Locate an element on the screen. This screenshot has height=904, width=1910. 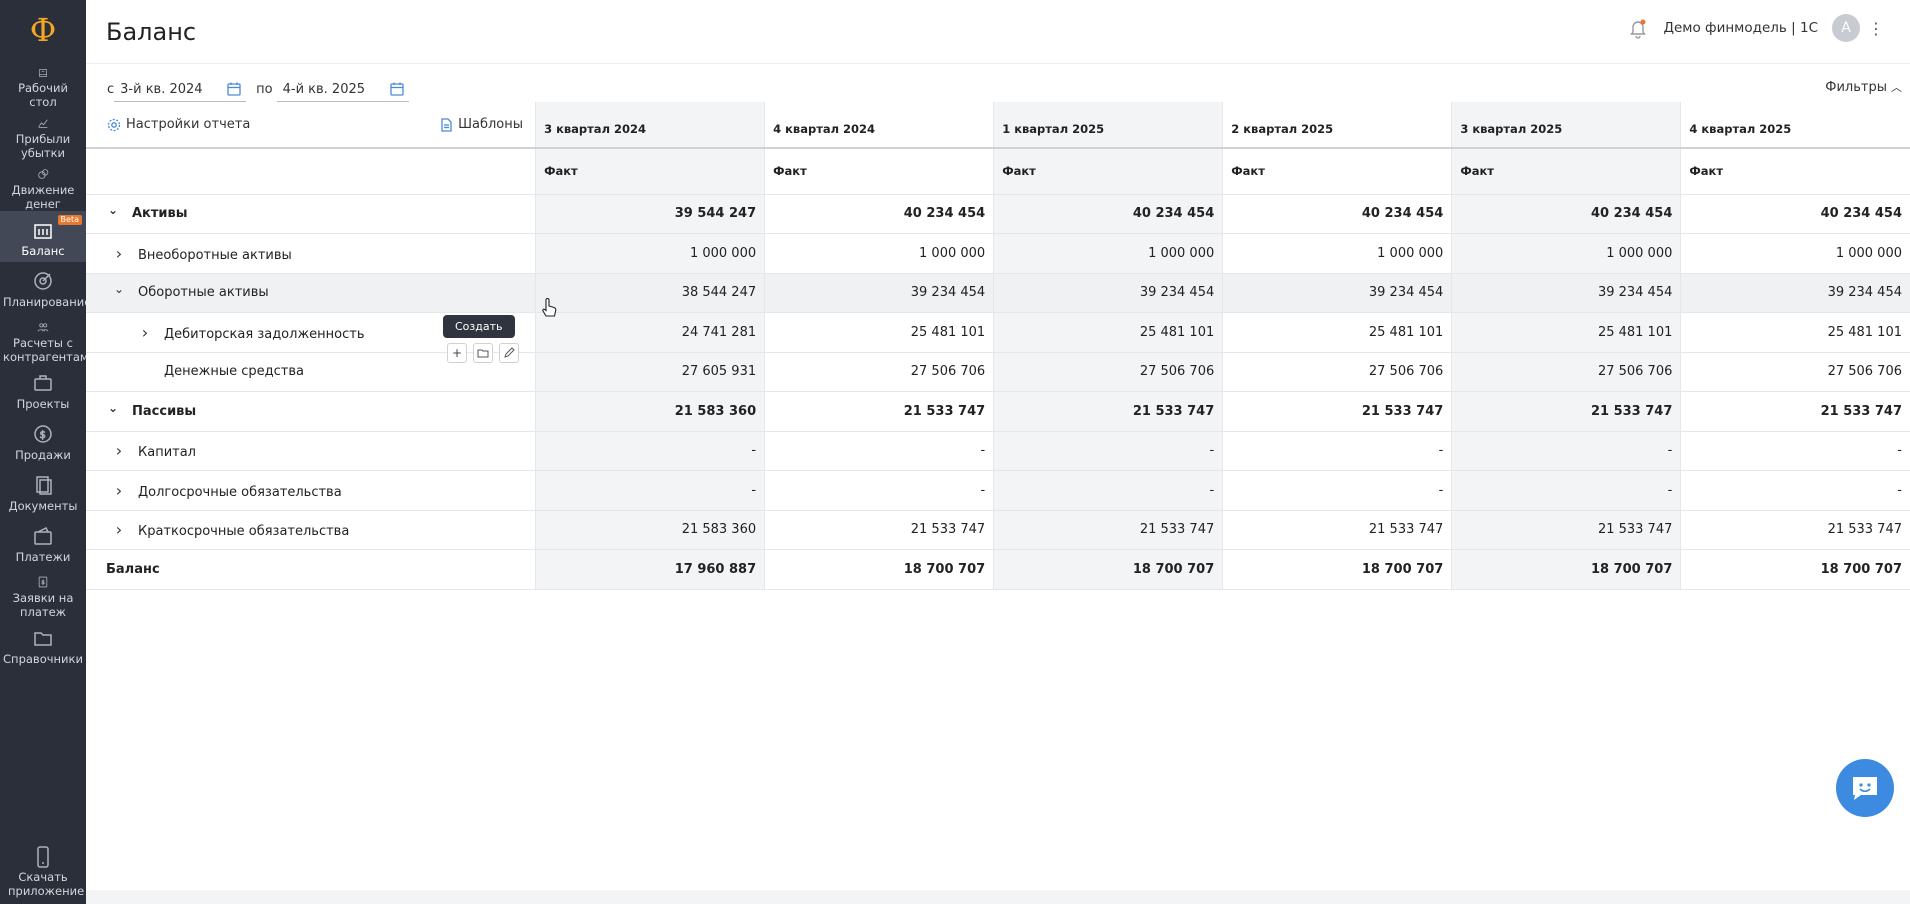
sidebar-item-folder: Справочники is located at coordinates (43, 644).